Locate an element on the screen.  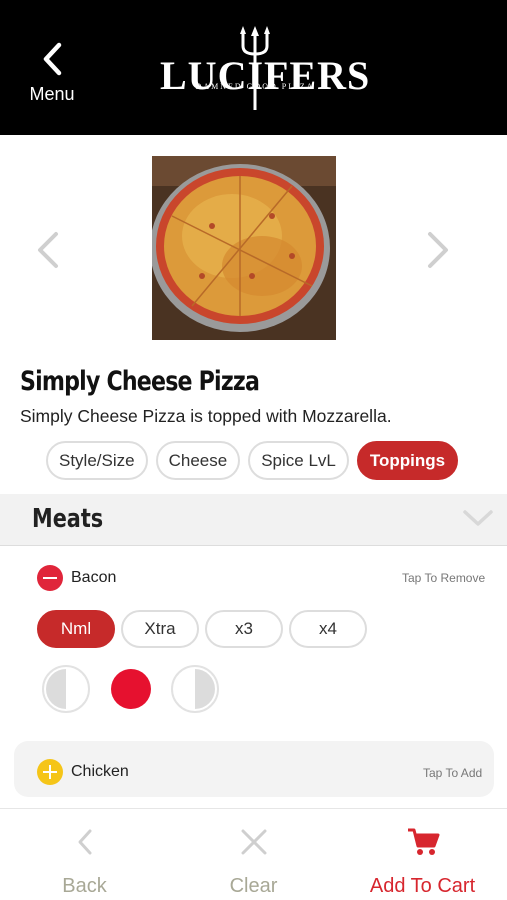
close-icon is located at coordinates (253, 842).